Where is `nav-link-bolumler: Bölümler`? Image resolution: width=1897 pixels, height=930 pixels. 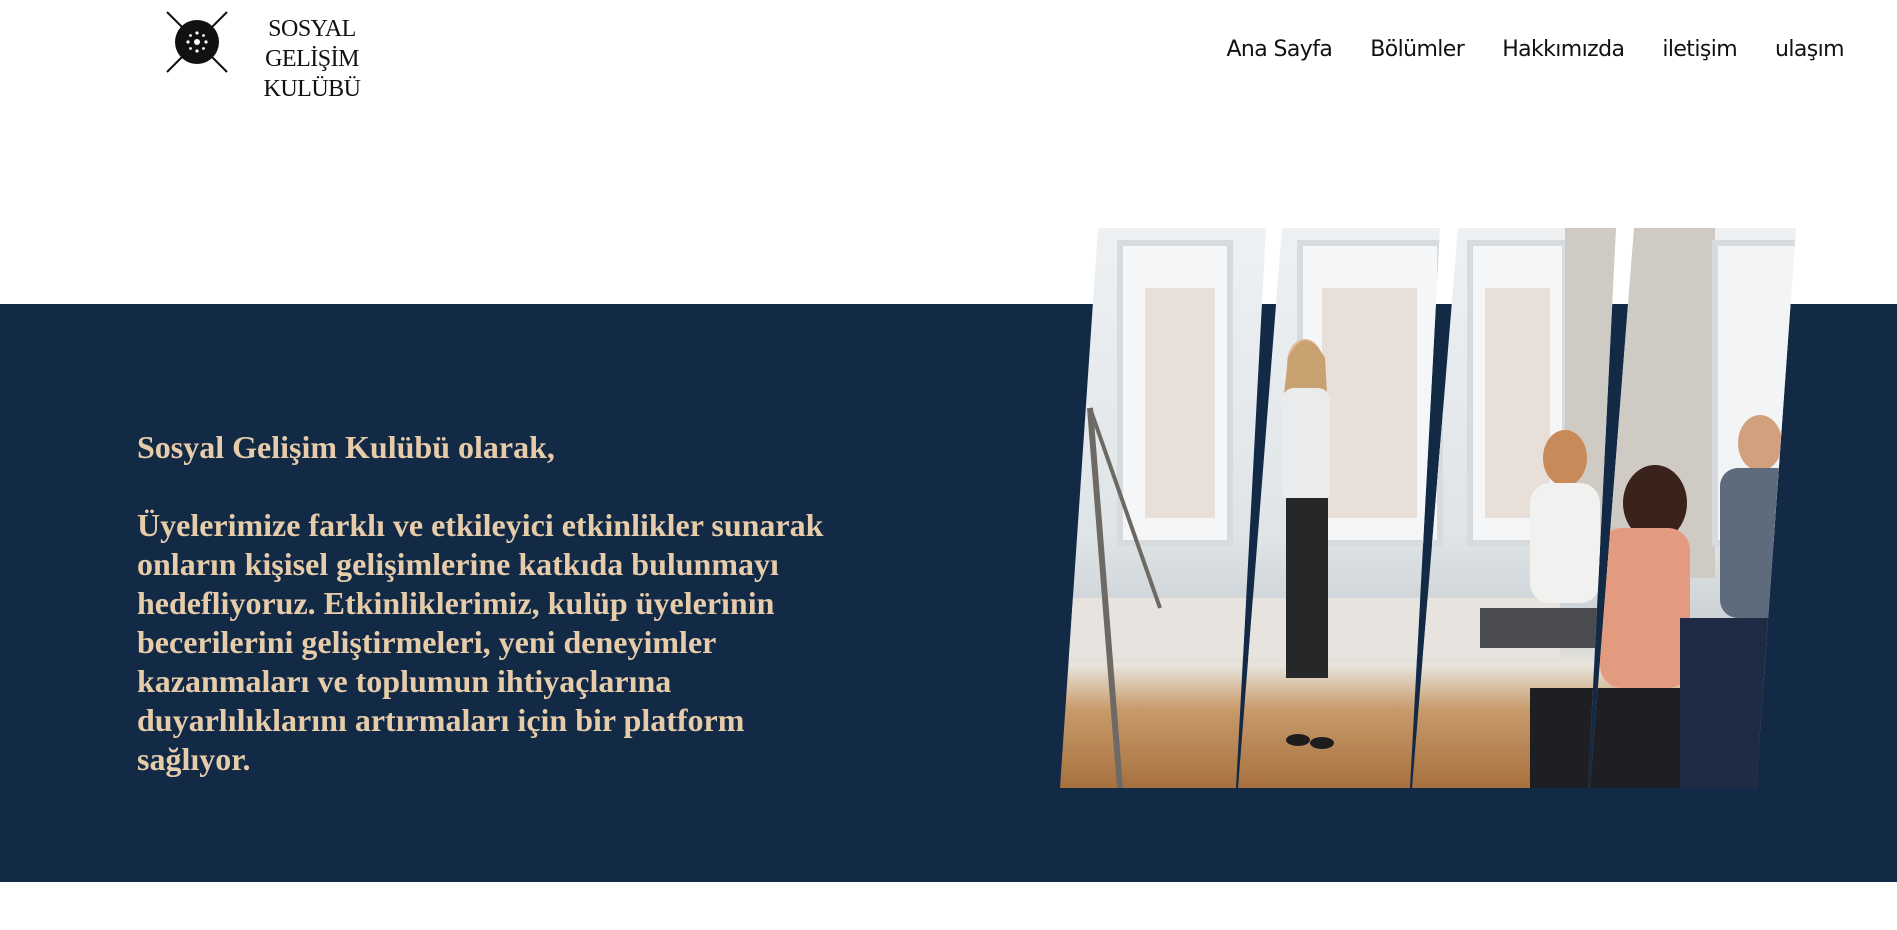
nav-link-bolumler: Bölümler is located at coordinates (1417, 50).